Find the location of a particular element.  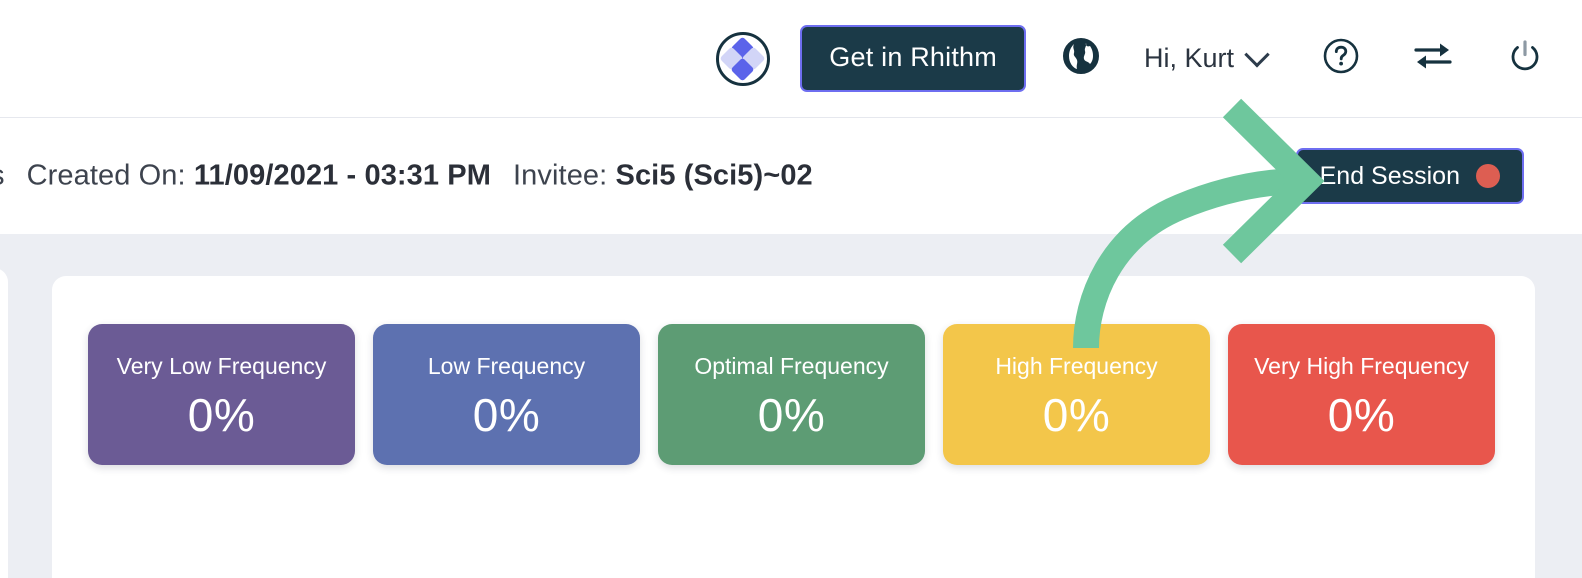

rhithm-diamond-logo-icon is located at coordinates (743, 58).